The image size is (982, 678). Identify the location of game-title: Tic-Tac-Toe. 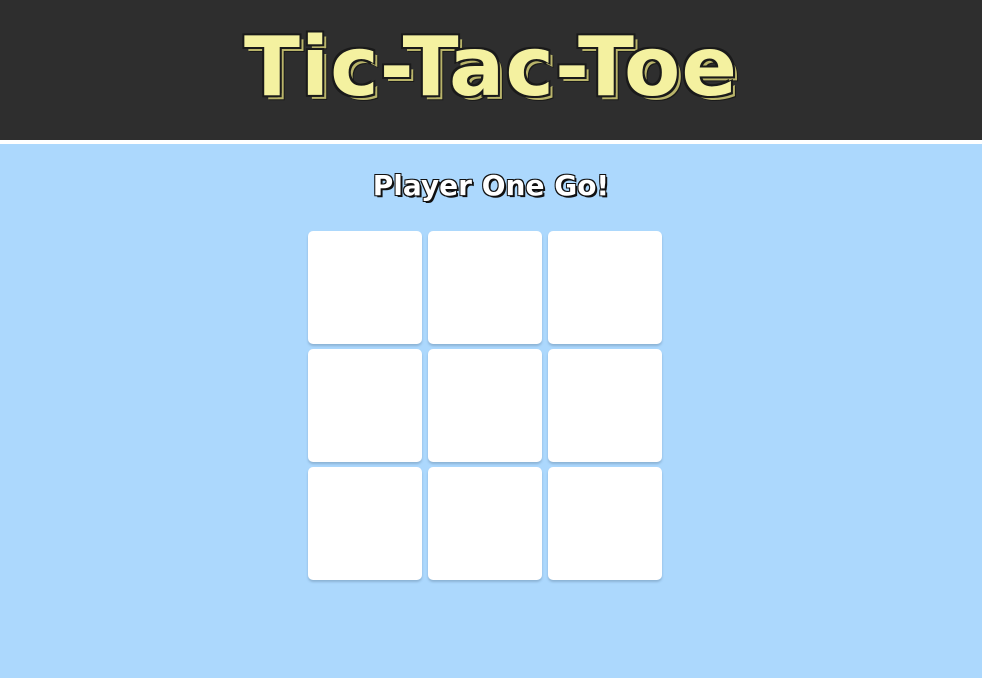
(491, 67).